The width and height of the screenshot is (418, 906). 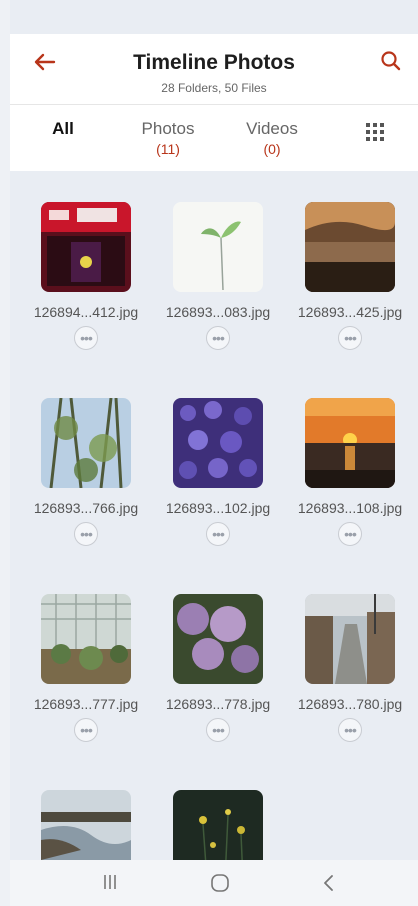 I want to click on image-sunset-beach, so click(x=350, y=443).